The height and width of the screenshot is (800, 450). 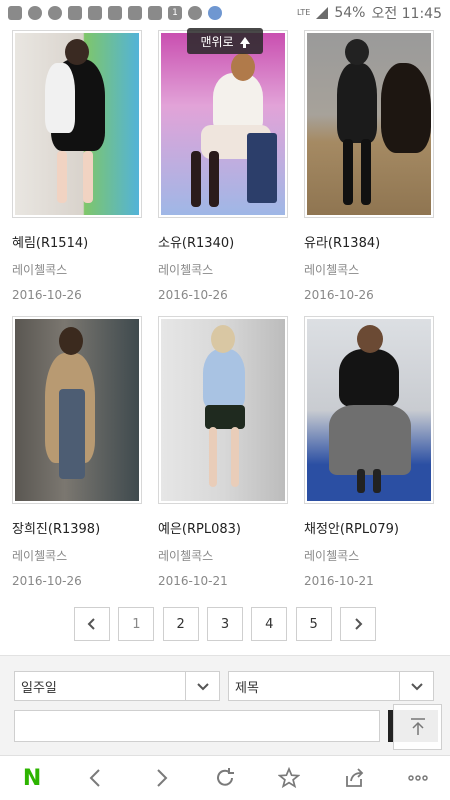 What do you see at coordinates (369, 13) in the screenshot?
I see `status-right: LTE 54% 오전 11:45` at bounding box center [369, 13].